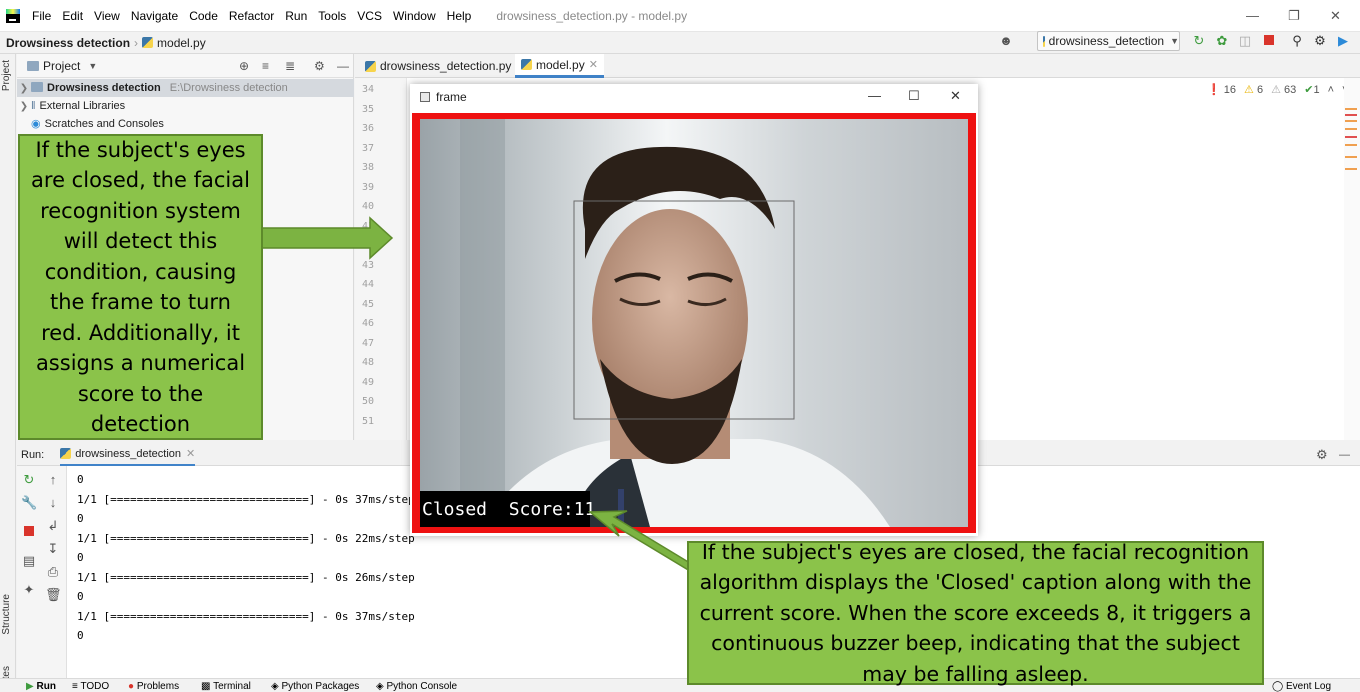 This screenshot has width=1360, height=692. Describe the element at coordinates (327, 238) in the screenshot. I see `right-arrow-icon` at that location.